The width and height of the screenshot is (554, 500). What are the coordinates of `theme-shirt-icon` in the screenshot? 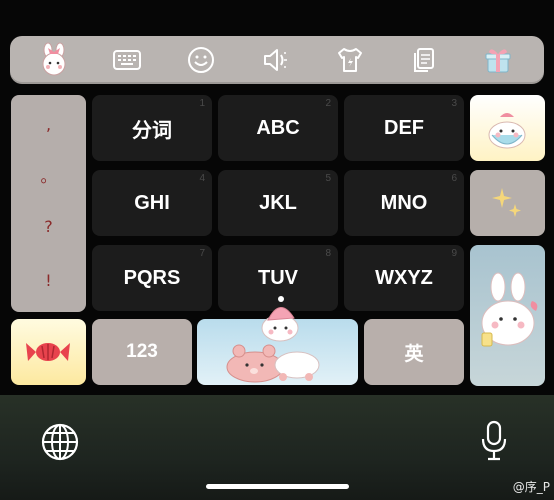 It's located at (350, 60).